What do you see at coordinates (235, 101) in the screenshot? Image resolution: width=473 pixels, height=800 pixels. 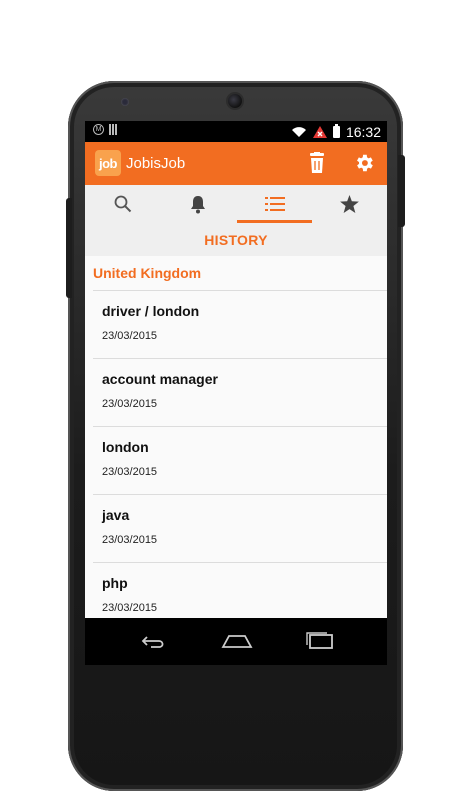 I see `front-camera` at bounding box center [235, 101].